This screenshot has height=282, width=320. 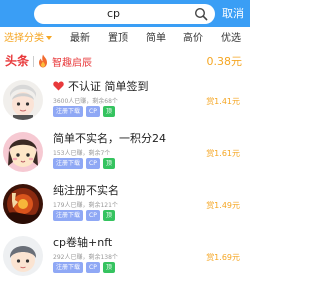 I want to click on task-list-item: 不认证 简单签到 3600人已赚，剩余68个 注册下载 CP 顶 赏1.41元, so click(x=125, y=100).